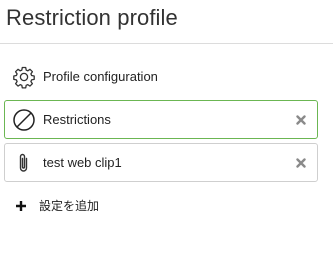 The image size is (333, 256). I want to click on paperclip-icon, so click(24, 163).